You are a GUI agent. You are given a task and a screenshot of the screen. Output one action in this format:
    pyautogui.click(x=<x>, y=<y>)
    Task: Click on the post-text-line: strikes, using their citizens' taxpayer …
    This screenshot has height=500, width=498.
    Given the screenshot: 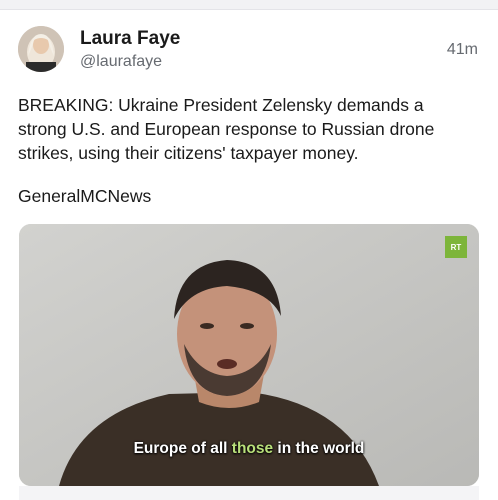 What is the action you would take?
    pyautogui.click(x=188, y=153)
    